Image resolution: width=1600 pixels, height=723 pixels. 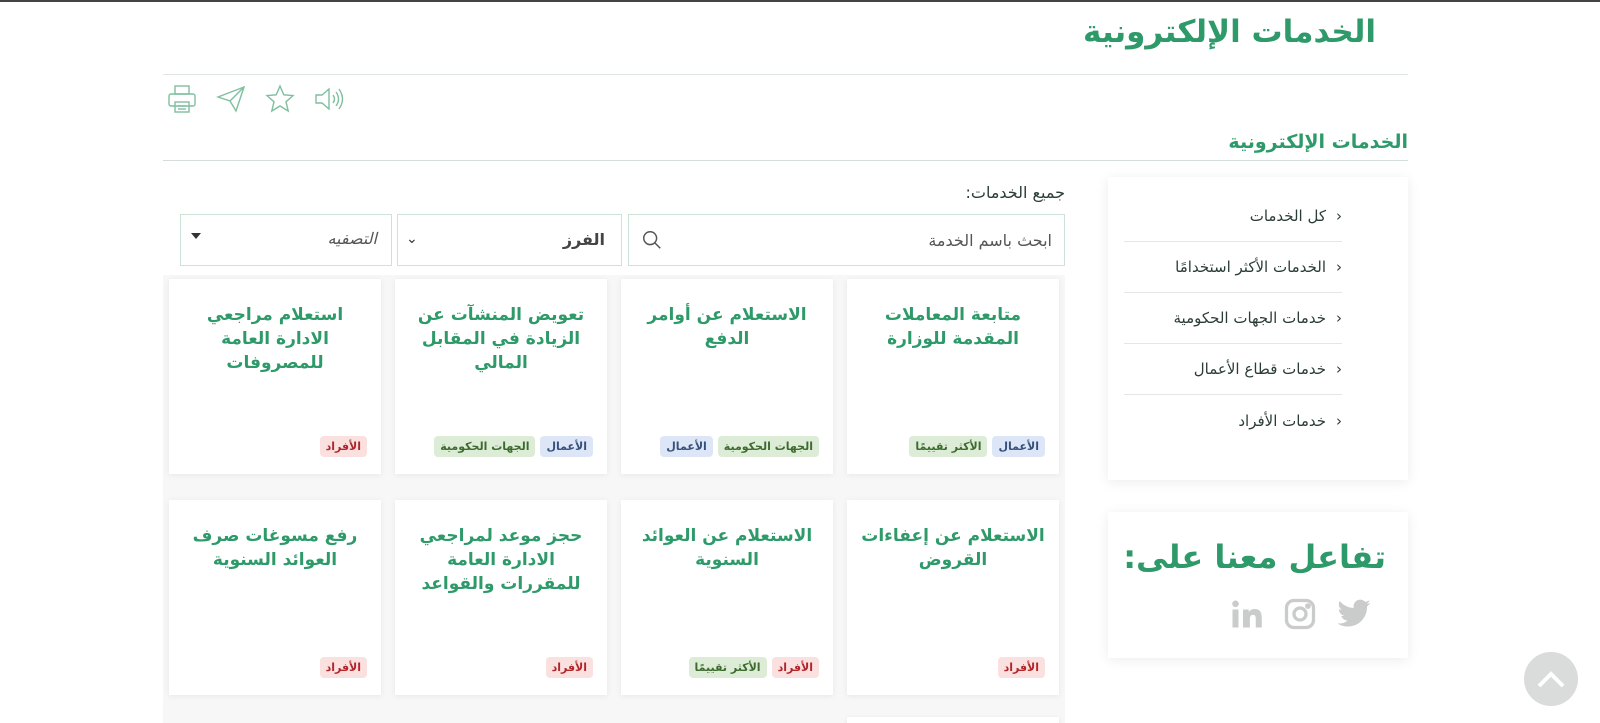 I want to click on sidebar-item-label: الخدمات الأكثر استخدامًا, so click(x=1250, y=267).